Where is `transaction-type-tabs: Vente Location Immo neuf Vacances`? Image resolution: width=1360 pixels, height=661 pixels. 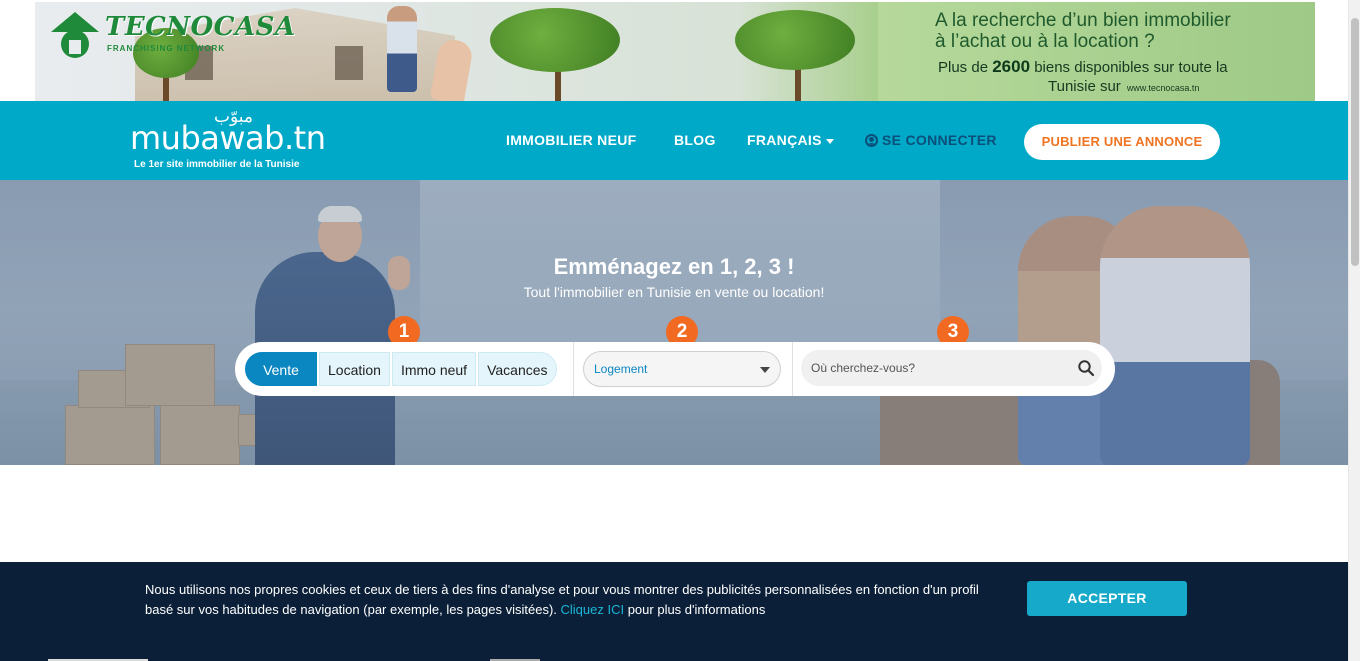 transaction-type-tabs: Vente Location Immo neuf Vacances is located at coordinates (401, 369).